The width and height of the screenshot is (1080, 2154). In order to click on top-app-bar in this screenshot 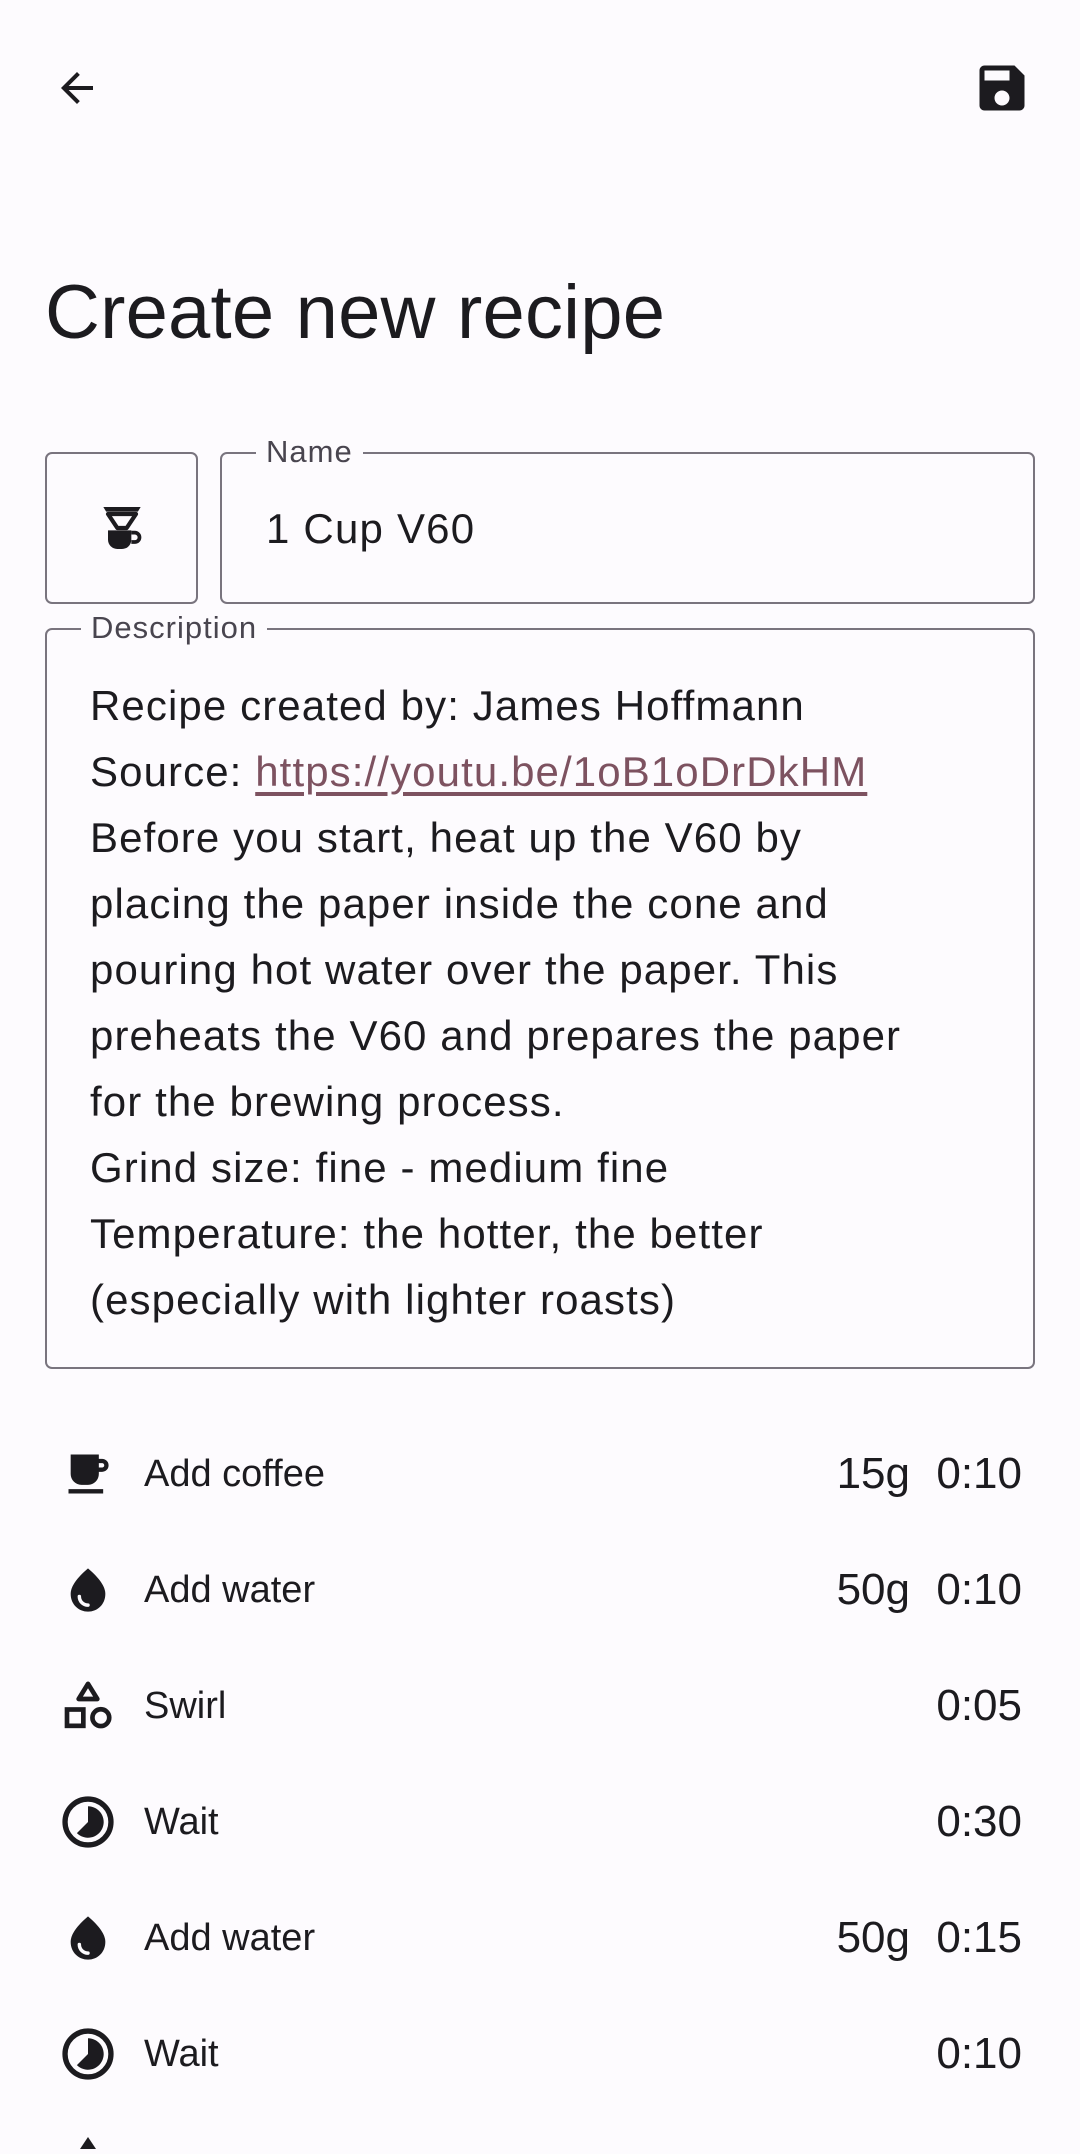, I will do `click(540, 90)`.